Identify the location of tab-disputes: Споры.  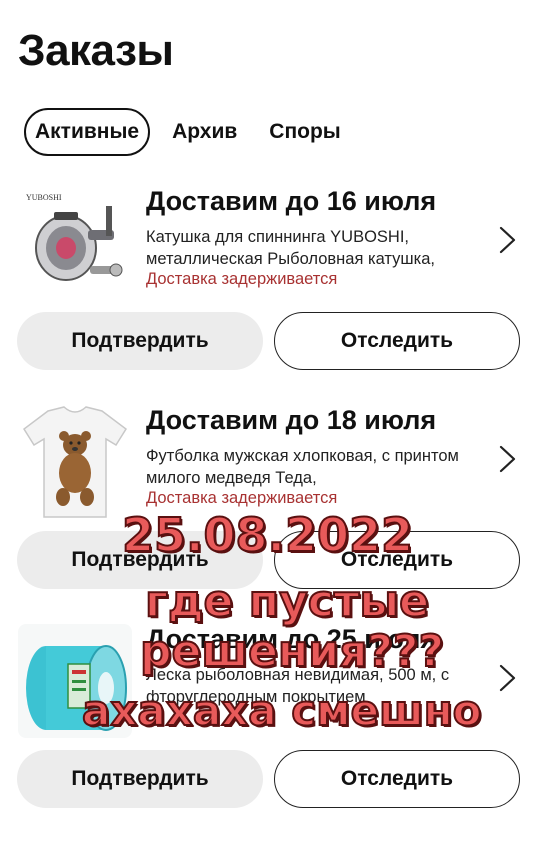
(304, 132).